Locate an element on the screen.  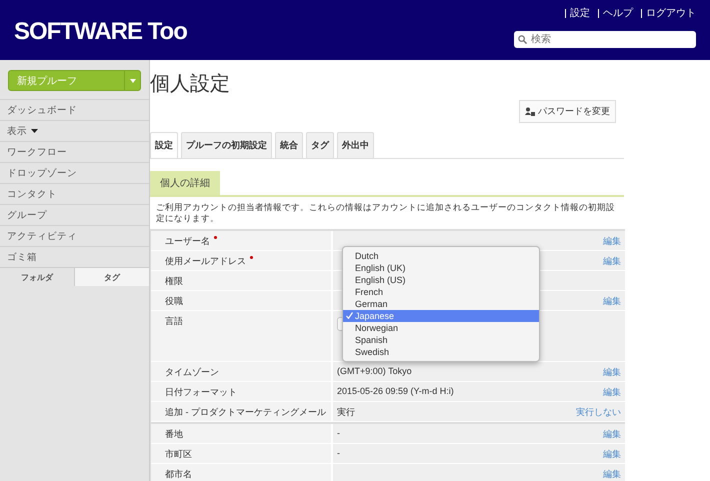
settings-tab: タグ is located at coordinates (320, 145).